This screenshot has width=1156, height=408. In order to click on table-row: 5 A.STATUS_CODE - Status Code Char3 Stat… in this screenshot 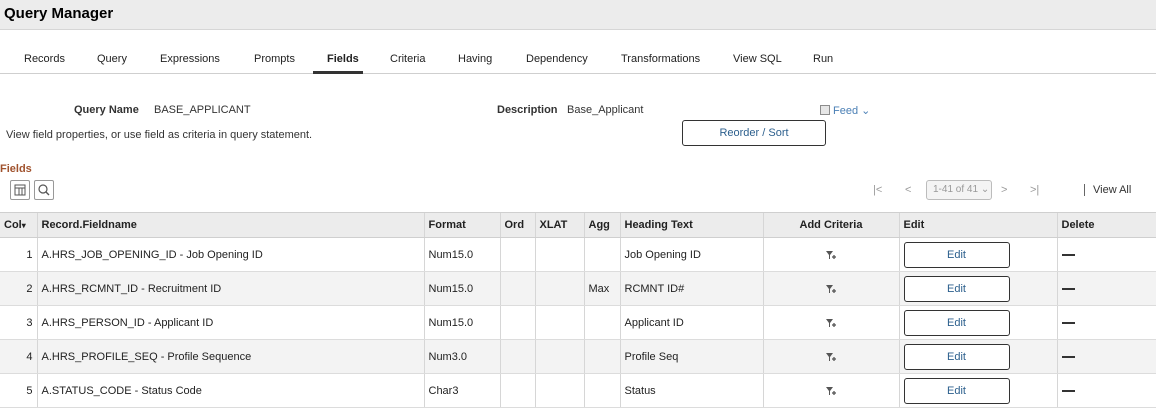, I will do `click(578, 390)`.